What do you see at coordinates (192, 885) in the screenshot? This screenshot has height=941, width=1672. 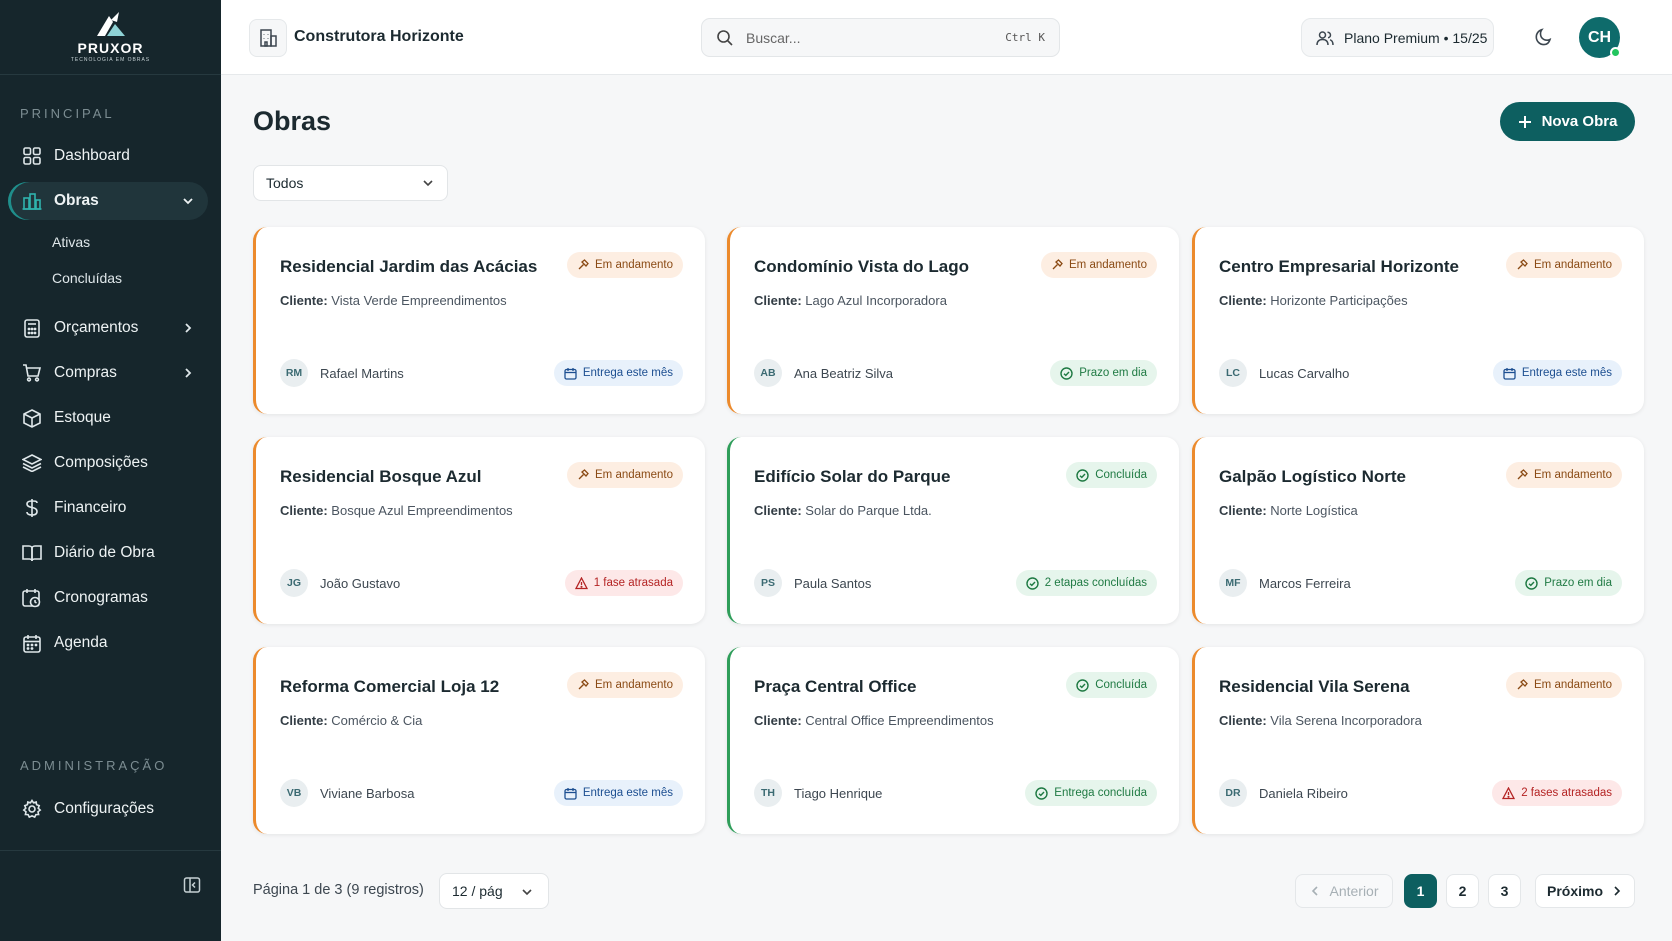 I see `sidebar-collapse-icon` at bounding box center [192, 885].